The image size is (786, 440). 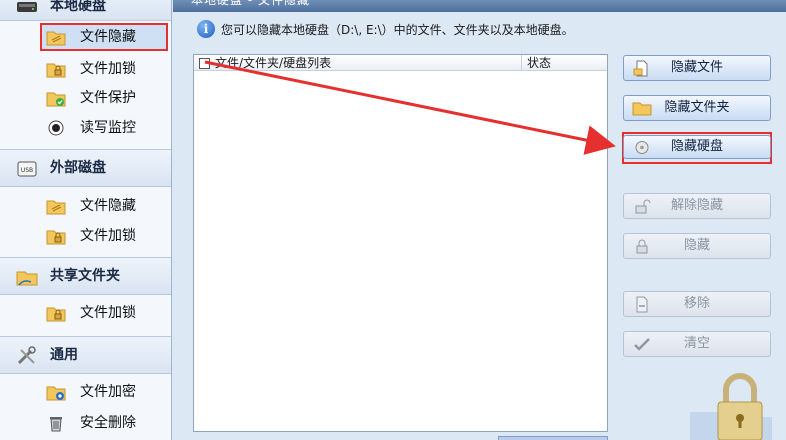 I want to click on button-label: 隐藏文件夹, so click(x=697, y=107).